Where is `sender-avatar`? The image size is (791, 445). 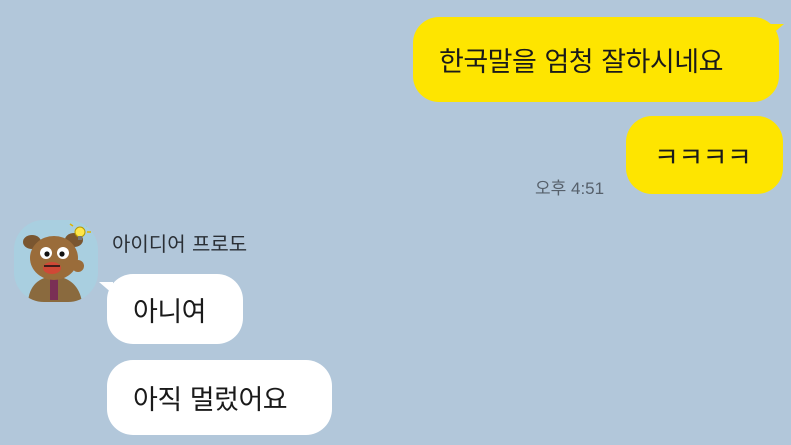
sender-avatar is located at coordinates (56, 261).